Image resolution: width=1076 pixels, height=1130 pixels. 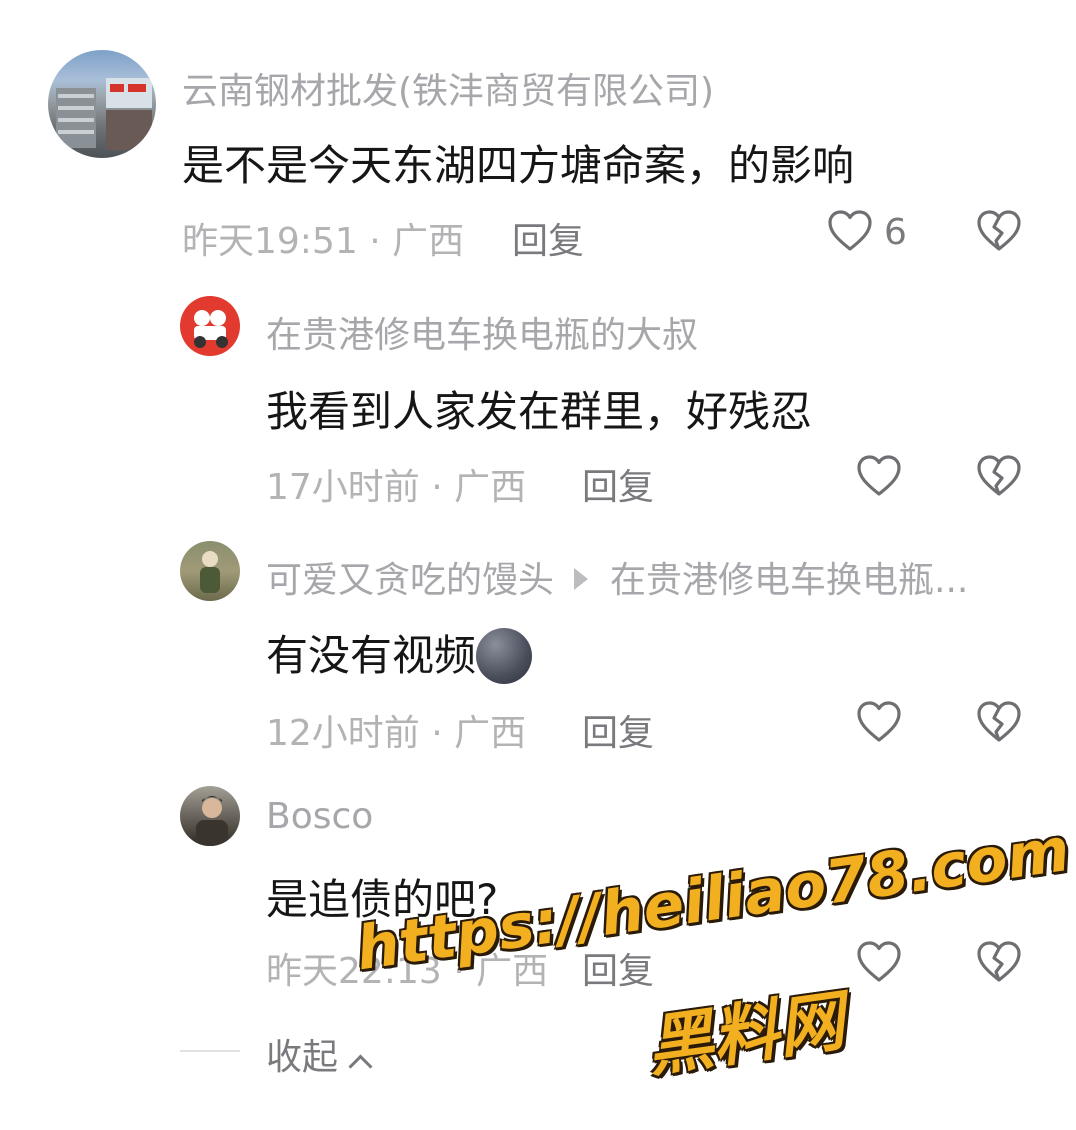 What do you see at coordinates (713, 899) in the screenshot?
I see `watermark-url: https://heiliao78.com` at bounding box center [713, 899].